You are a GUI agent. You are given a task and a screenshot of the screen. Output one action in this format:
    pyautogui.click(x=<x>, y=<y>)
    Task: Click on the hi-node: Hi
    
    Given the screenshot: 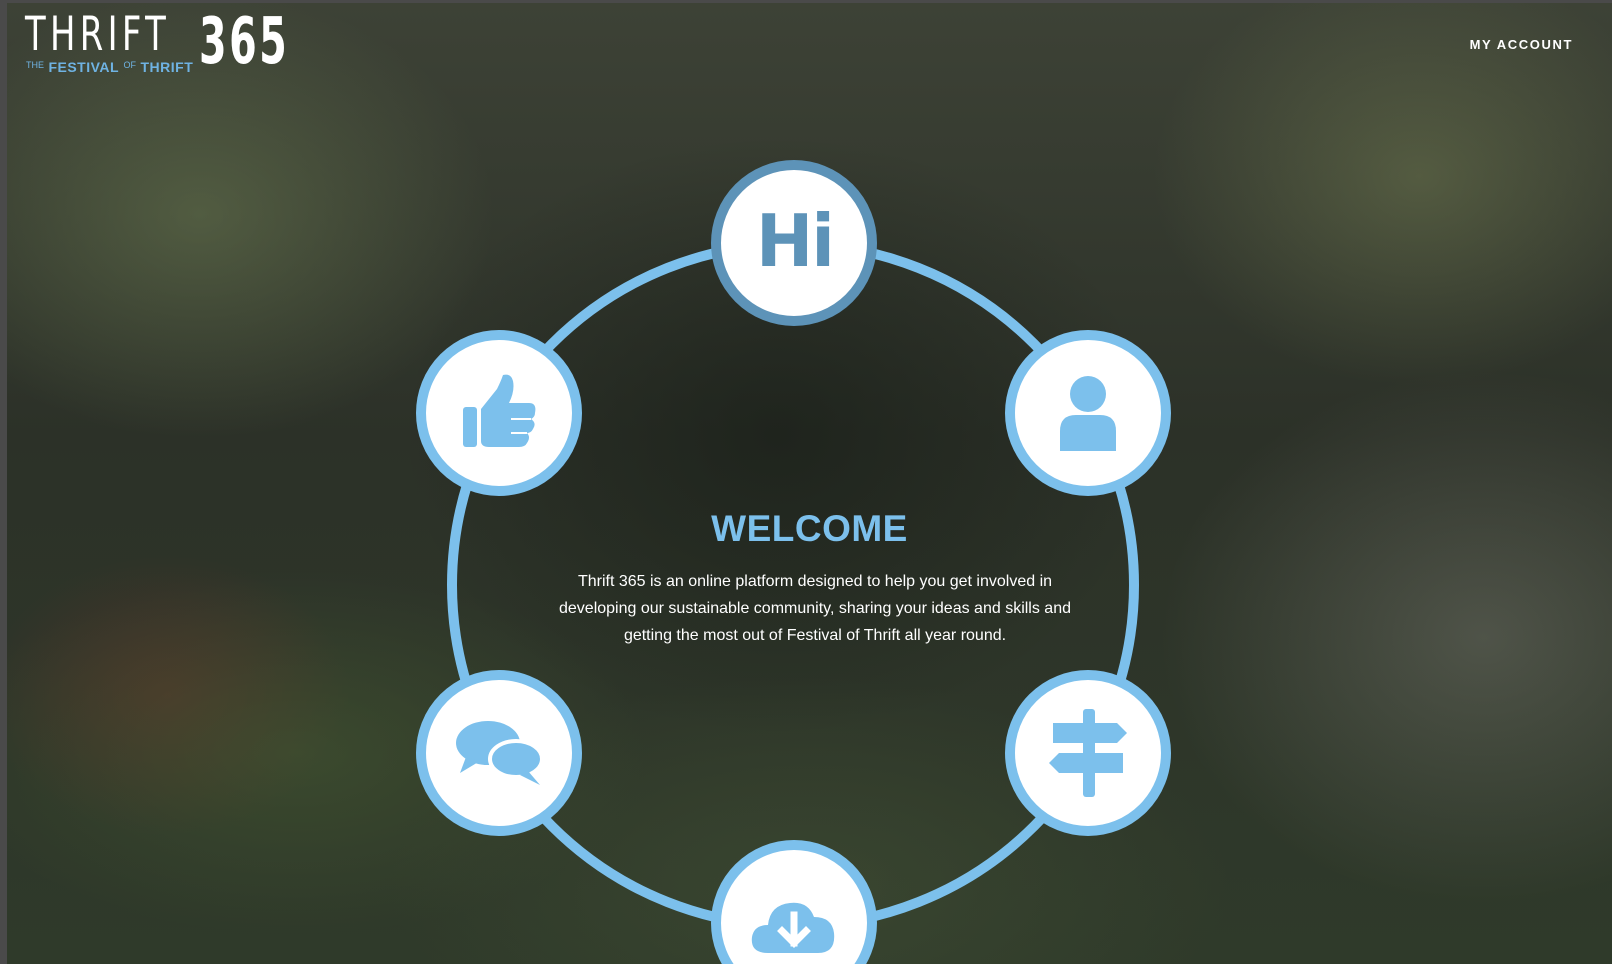 What is the action you would take?
    pyautogui.click(x=794, y=243)
    